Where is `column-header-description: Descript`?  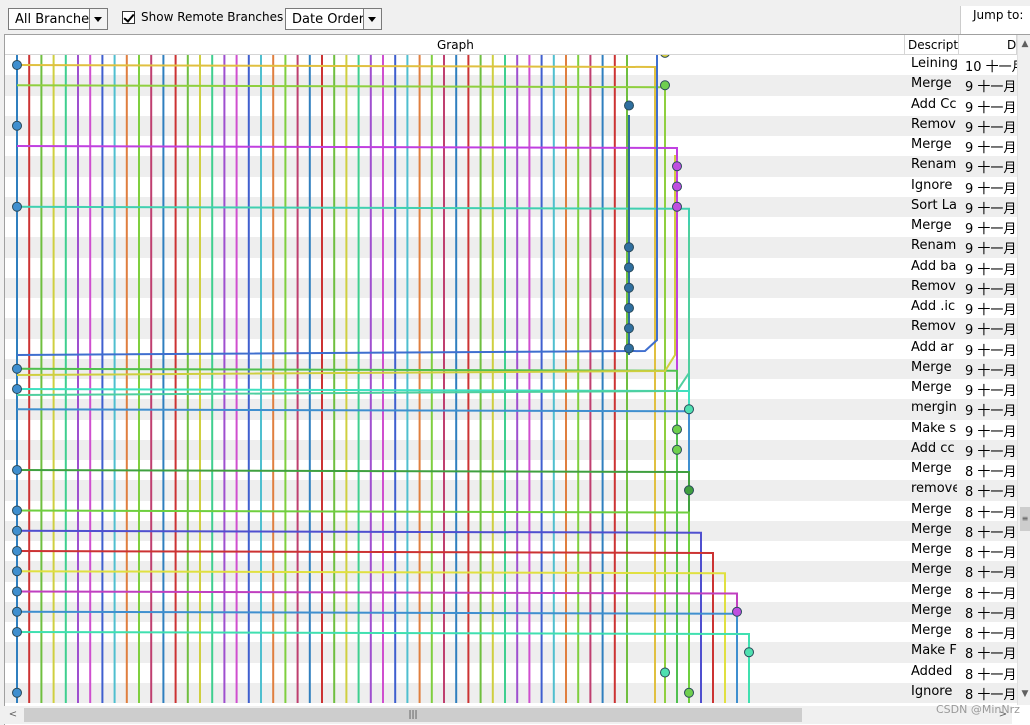
column-header-description: Descript is located at coordinates (932, 45).